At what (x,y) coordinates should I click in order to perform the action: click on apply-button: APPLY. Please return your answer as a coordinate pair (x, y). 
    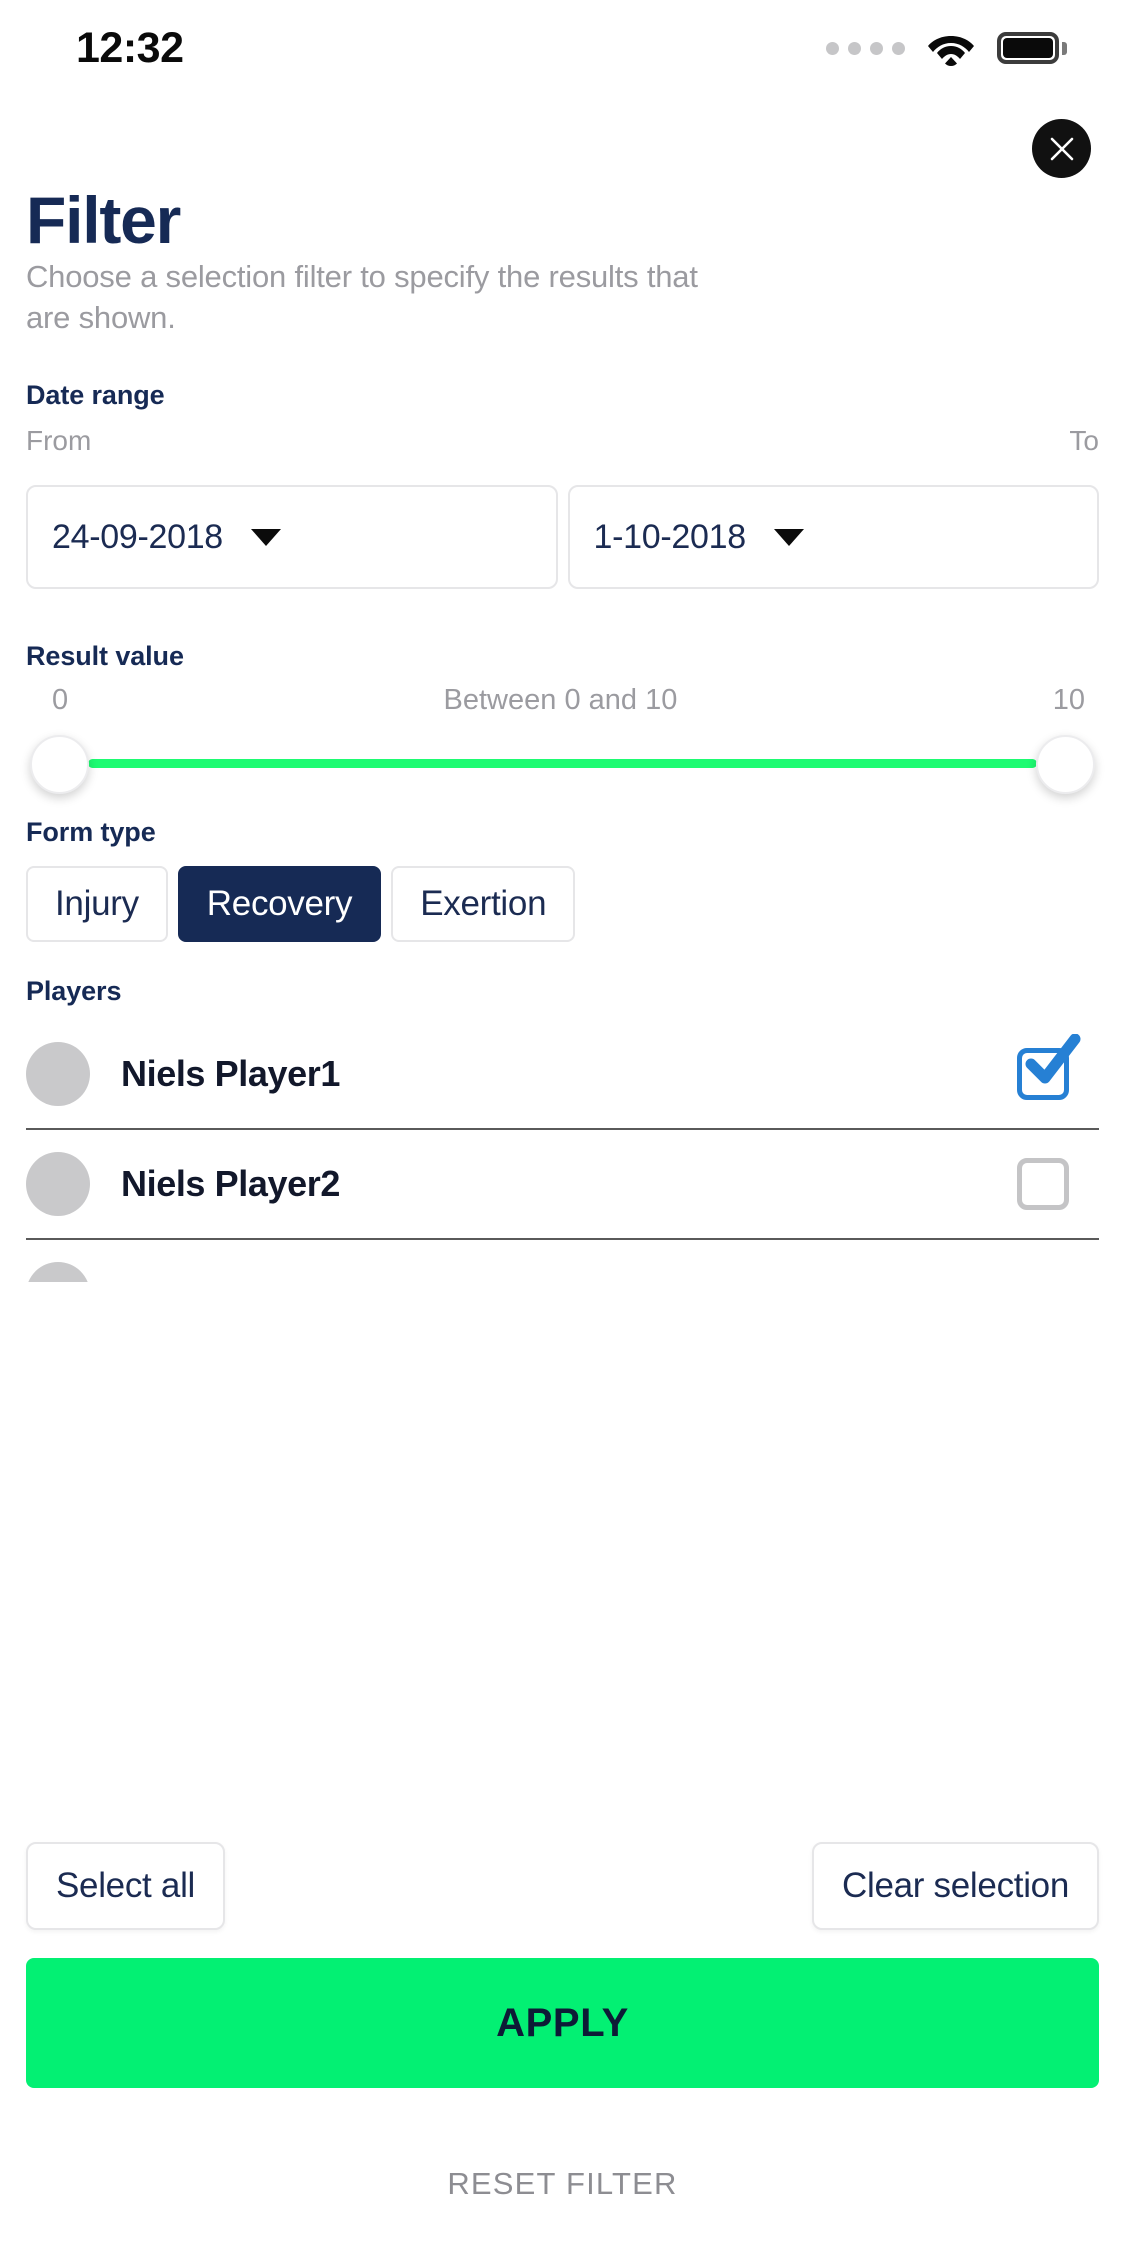
    Looking at the image, I should click on (562, 2023).